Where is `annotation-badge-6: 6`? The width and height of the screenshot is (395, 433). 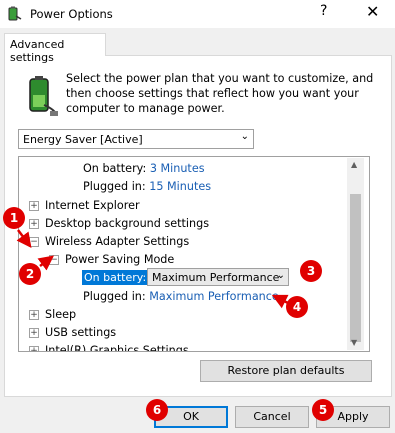
annotation-badge-6: 6 is located at coordinates (157, 410).